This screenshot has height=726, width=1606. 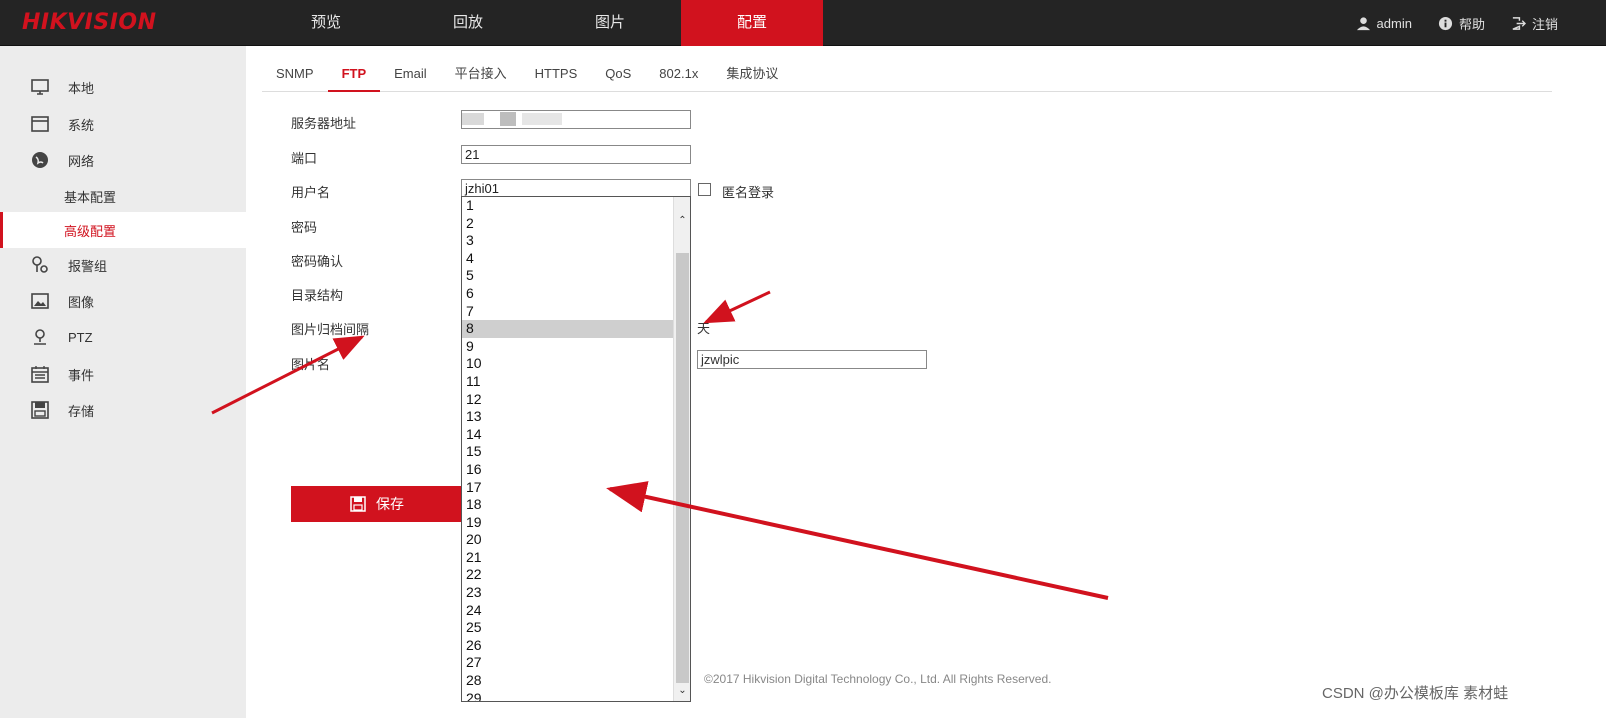 I want to click on dropdown-option: 18, so click(x=568, y=505).